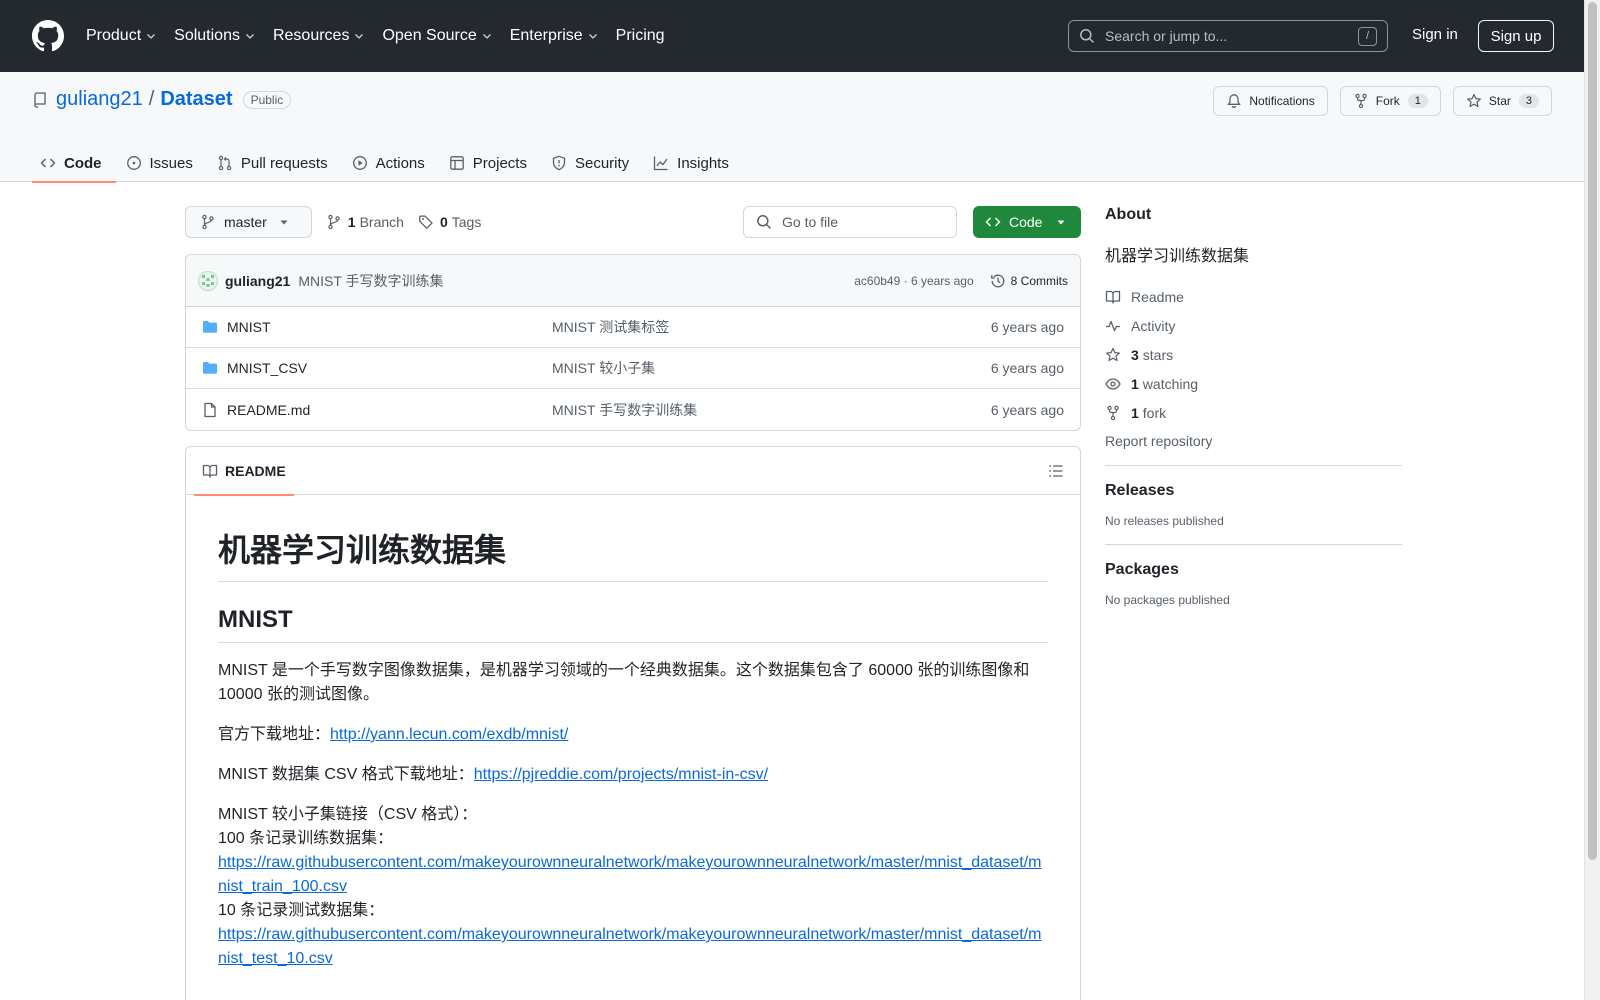 This screenshot has width=1600, height=1000. I want to click on file-icon, so click(210, 409).